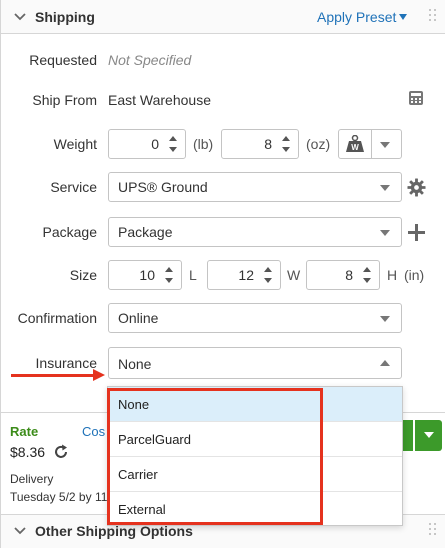  I want to click on caret-up-icon, so click(385, 363).